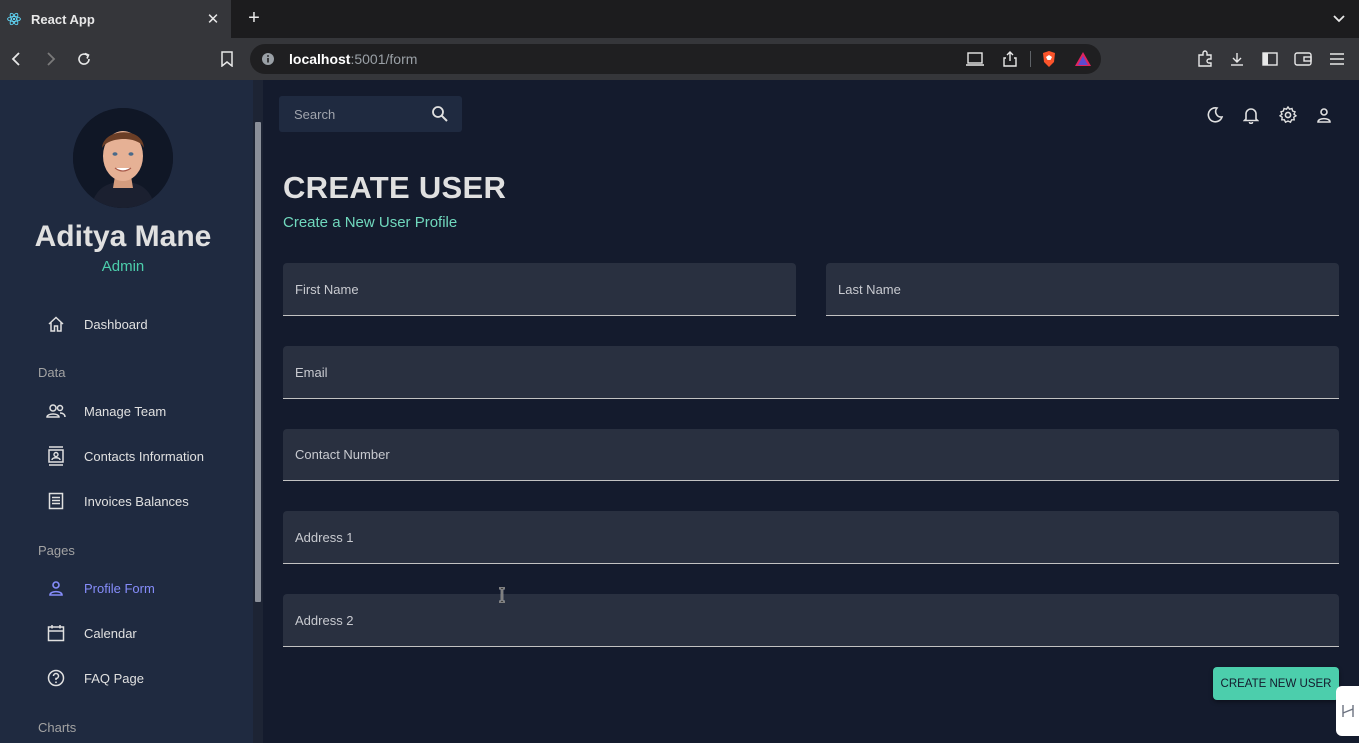 The height and width of the screenshot is (743, 1359). I want to click on contact-number-field, so click(811, 455).